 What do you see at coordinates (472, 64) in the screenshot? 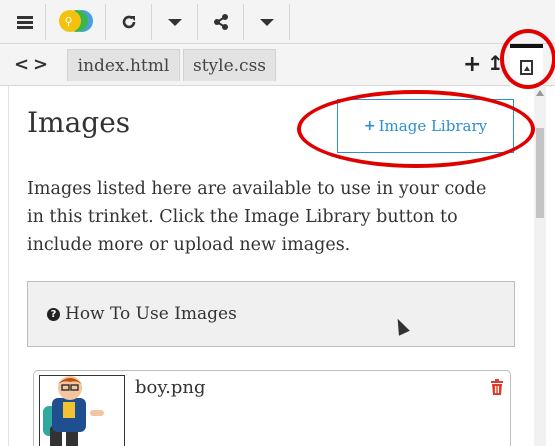
I see `add-file-icon: +` at bounding box center [472, 64].